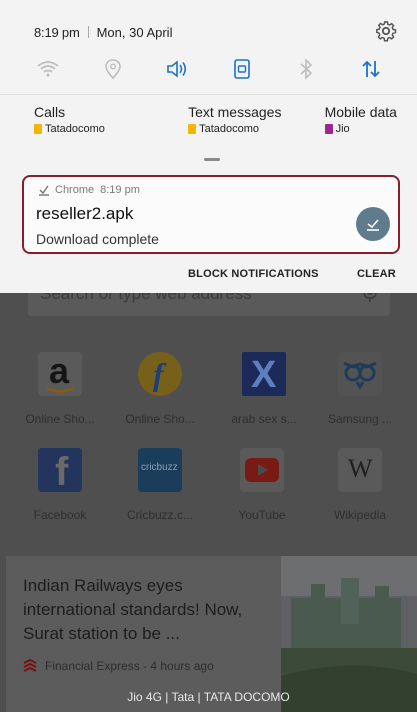  What do you see at coordinates (264, 374) in the screenshot?
I see `site-x-icon: X` at bounding box center [264, 374].